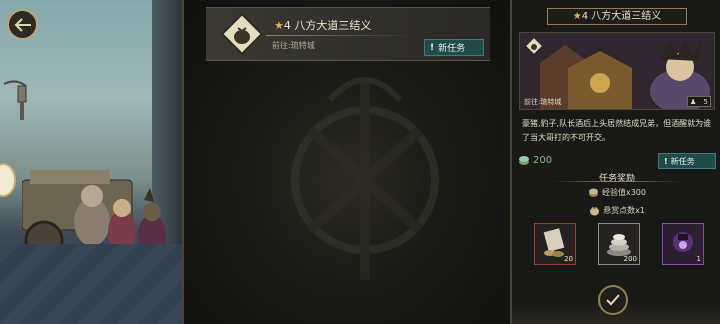 This screenshot has height=324, width=720. I want to click on coin-row: 200 ! 新任务, so click(617, 161).